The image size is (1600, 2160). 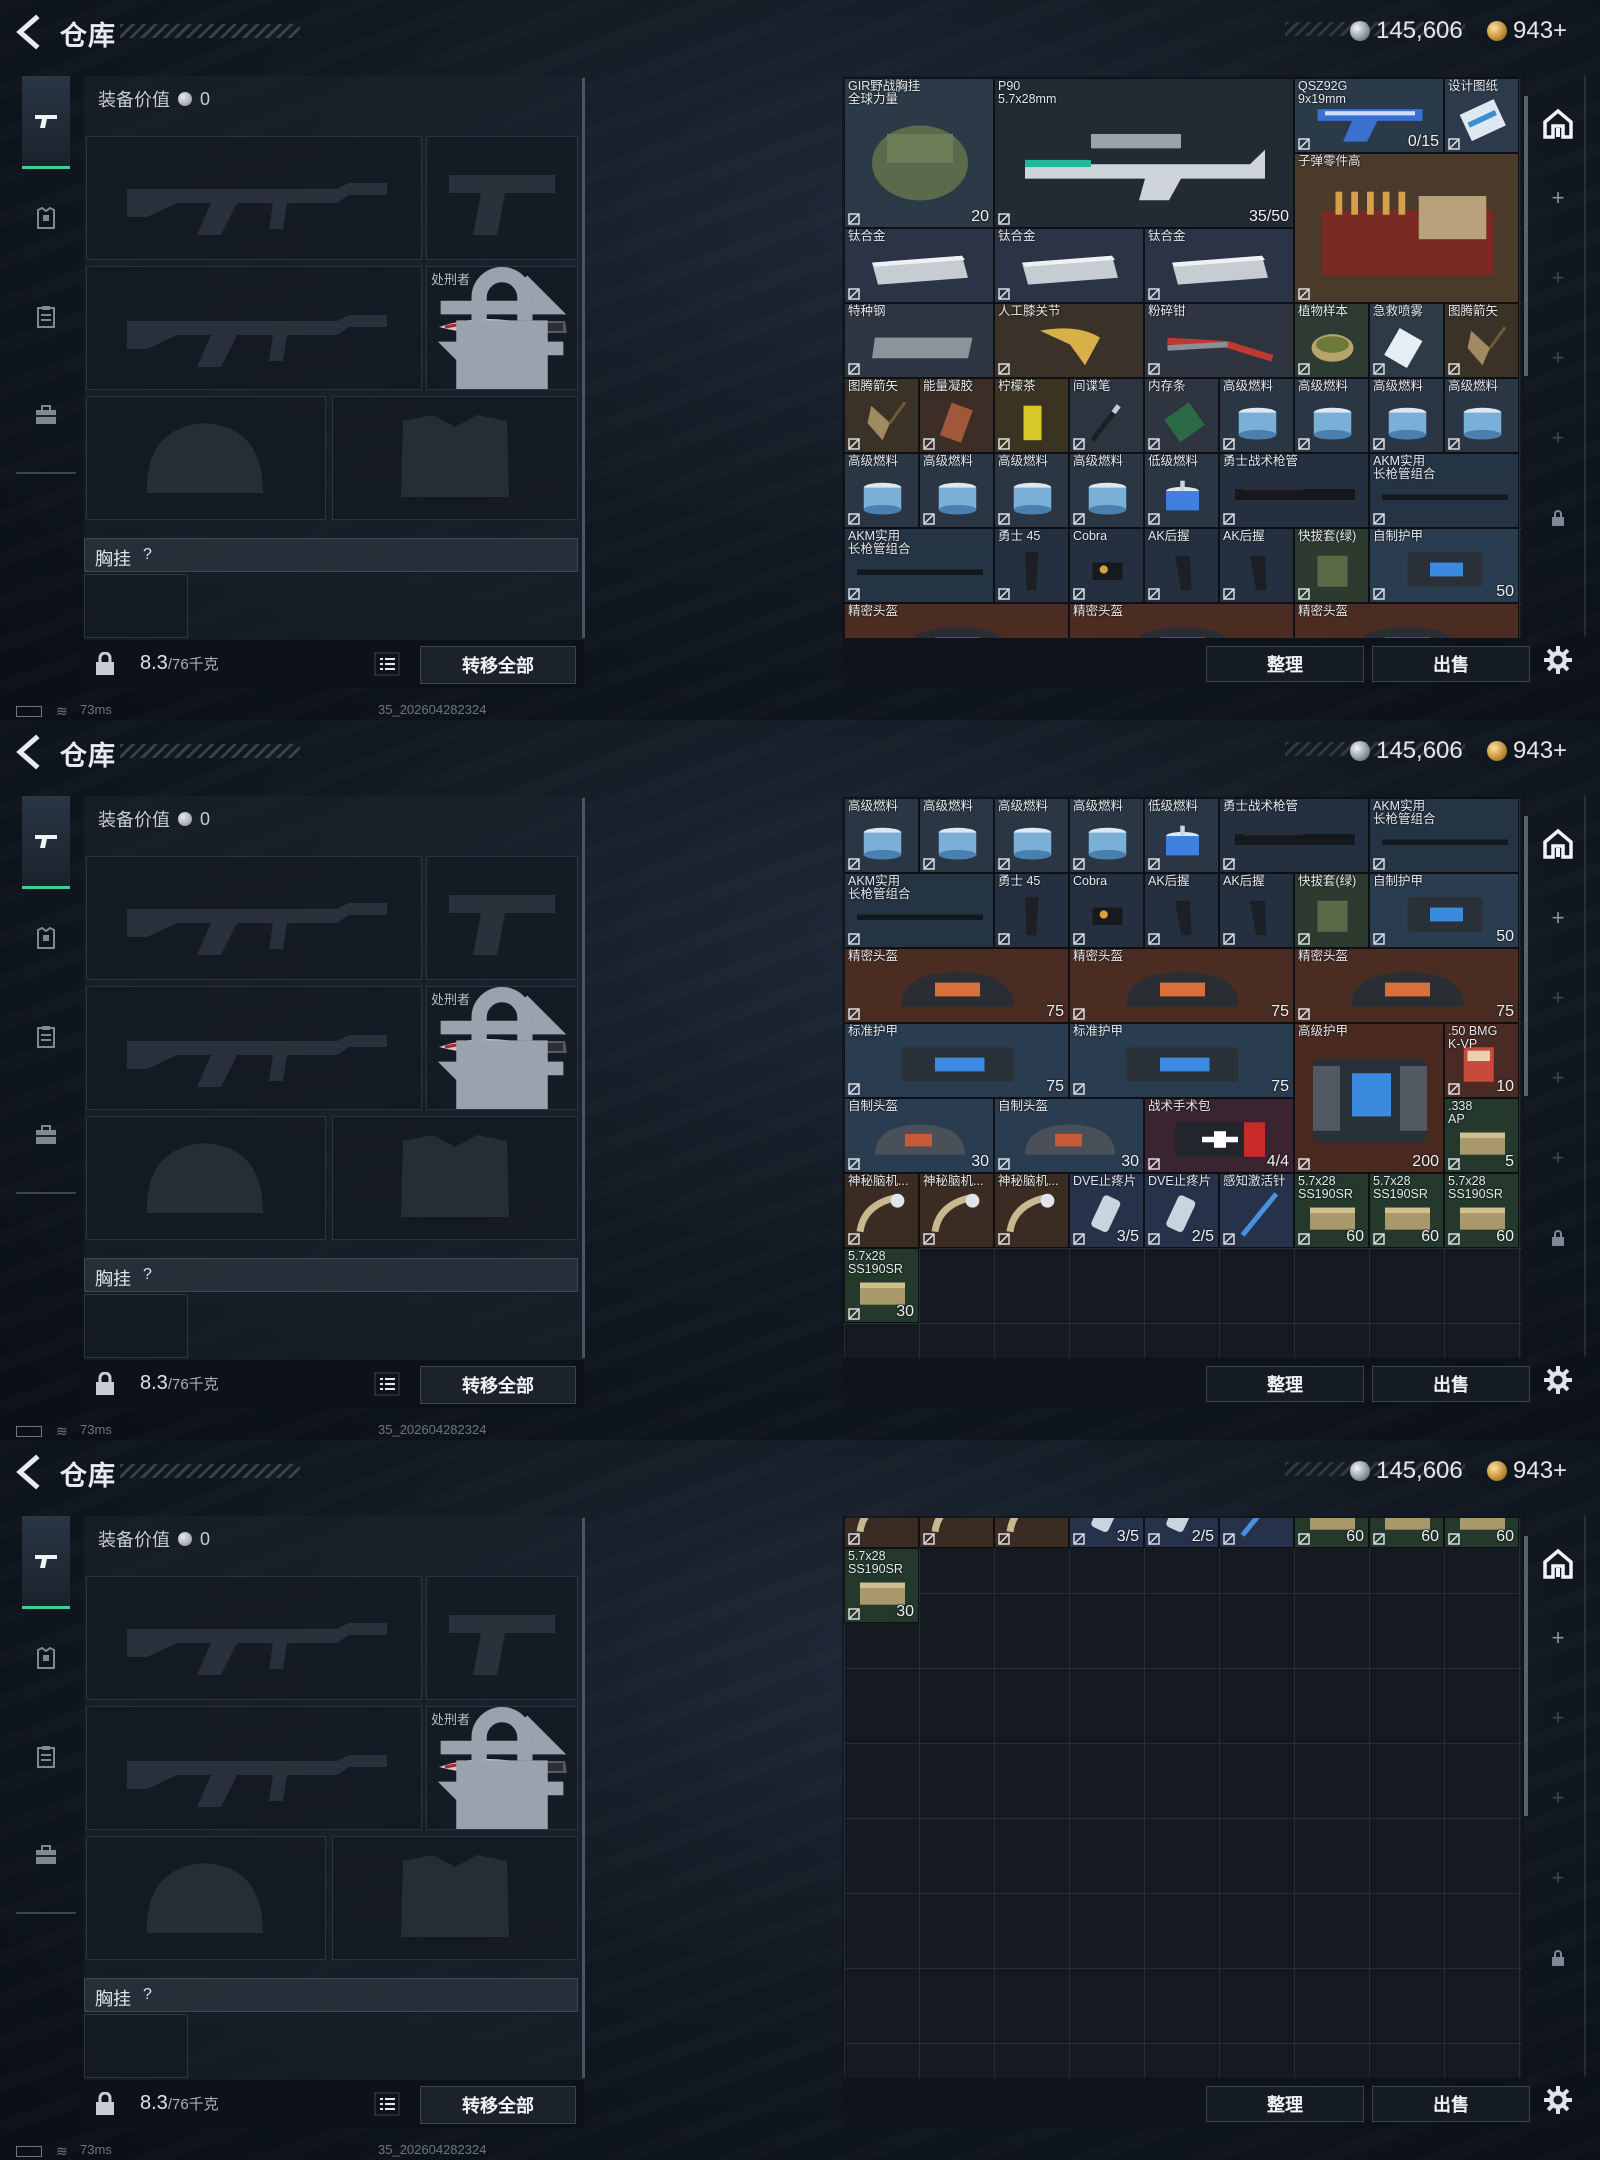 I want to click on melee-slot: 处刑者, so click(x=502, y=1048).